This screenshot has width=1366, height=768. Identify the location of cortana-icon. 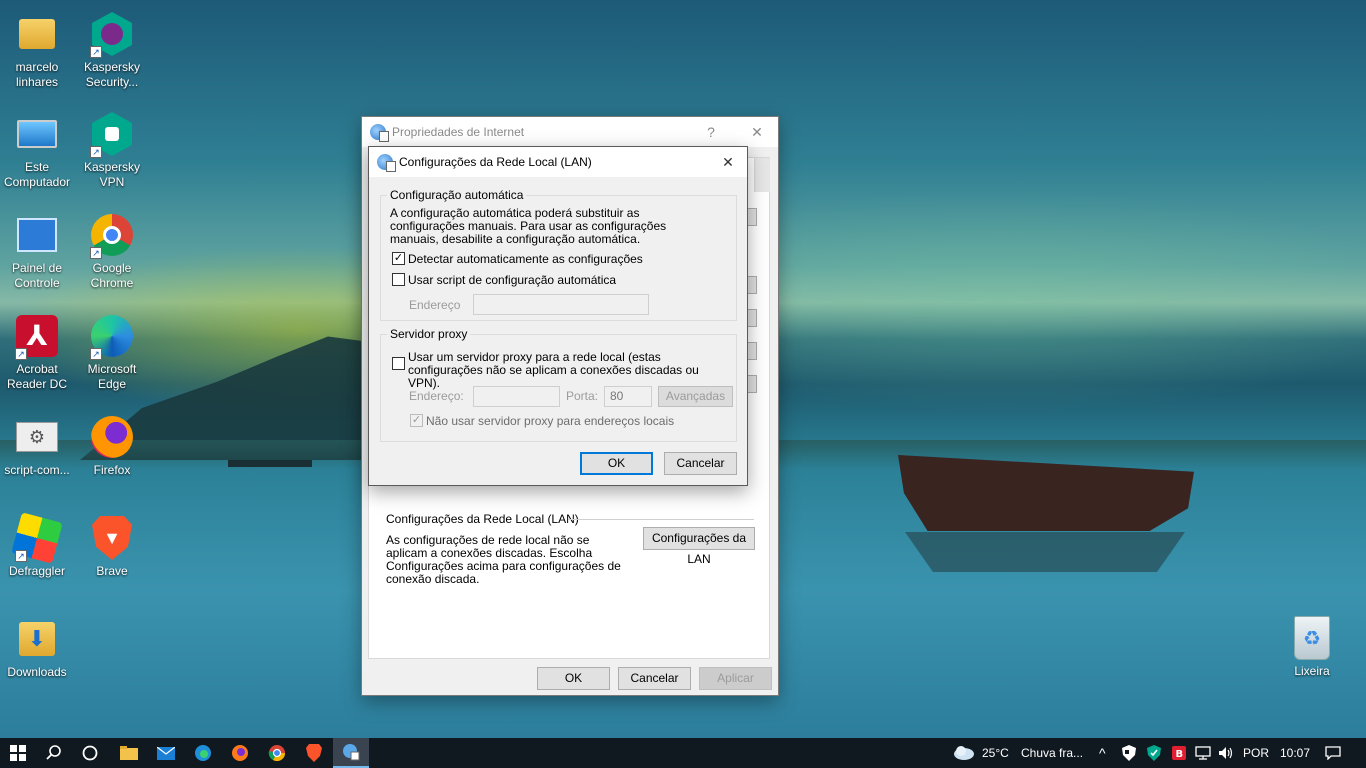
(90, 753).